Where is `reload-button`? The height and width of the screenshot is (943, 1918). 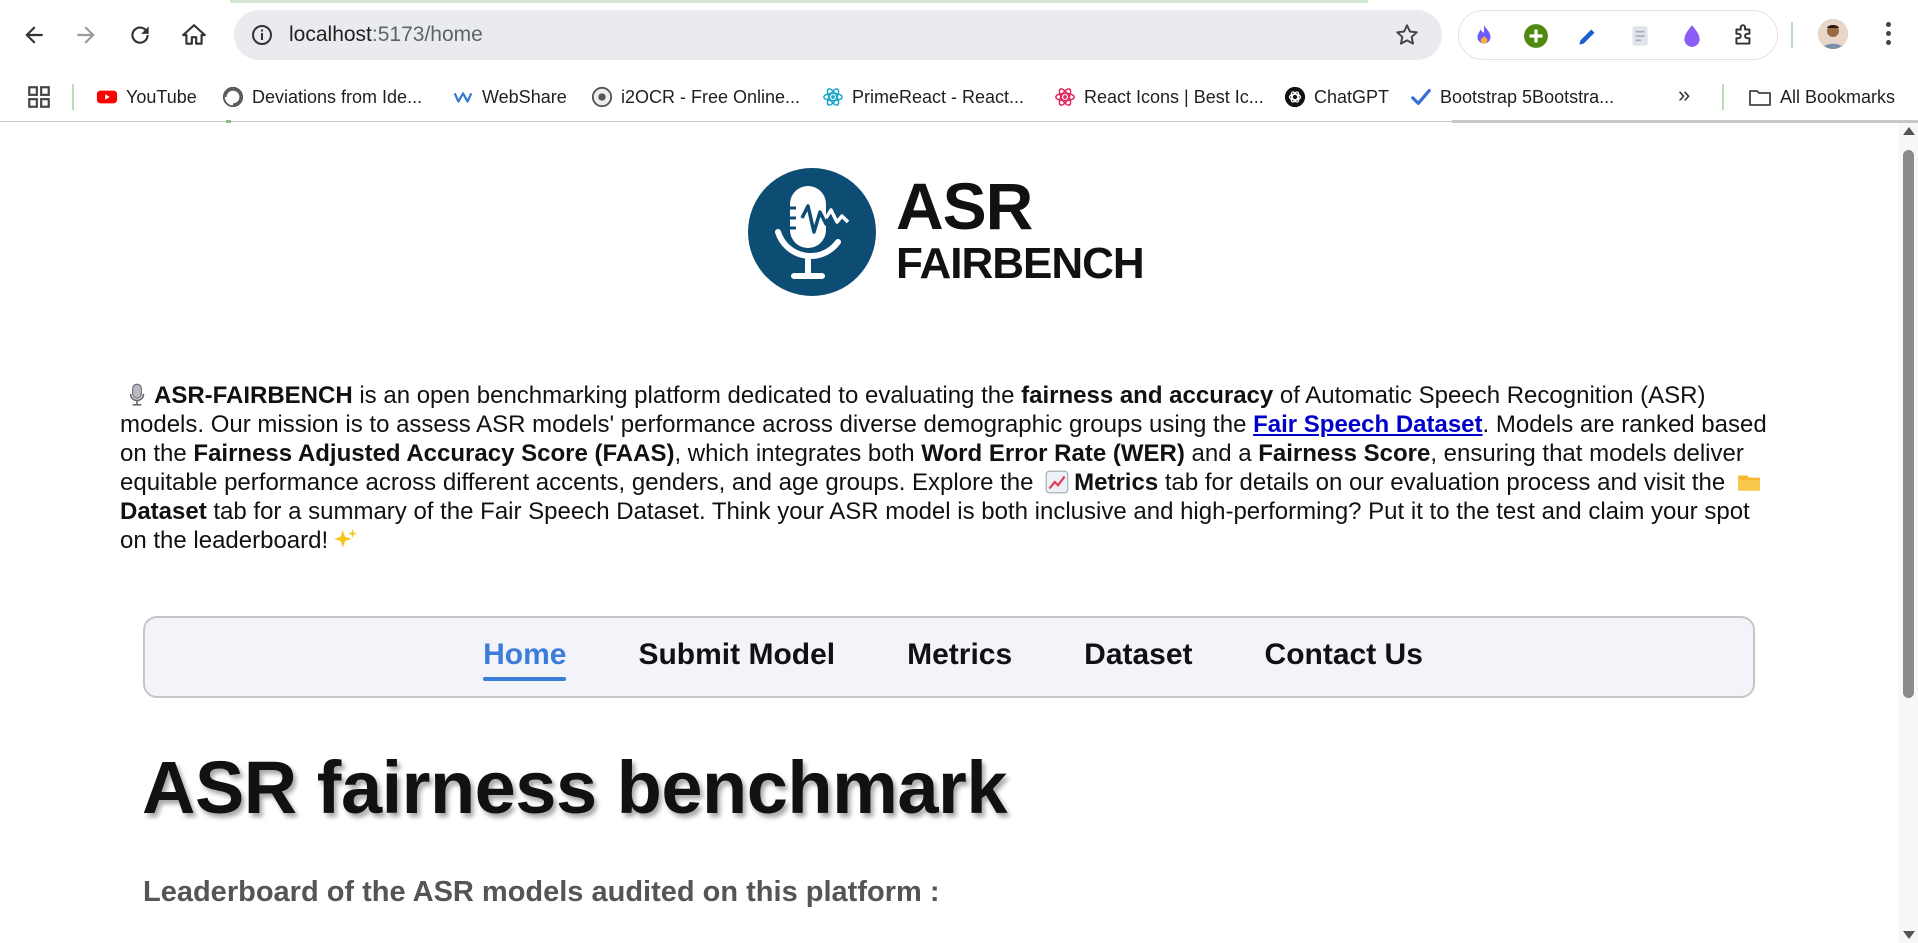
reload-button is located at coordinates (140, 35).